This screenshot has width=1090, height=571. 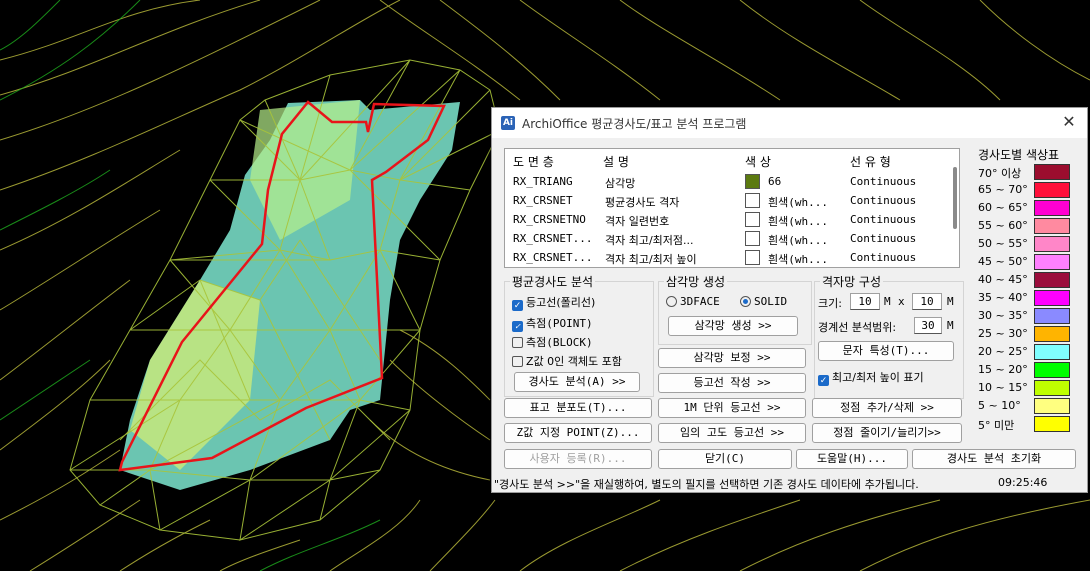 I want to click on column-header-layer: 도 면 층, so click(x=533, y=161).